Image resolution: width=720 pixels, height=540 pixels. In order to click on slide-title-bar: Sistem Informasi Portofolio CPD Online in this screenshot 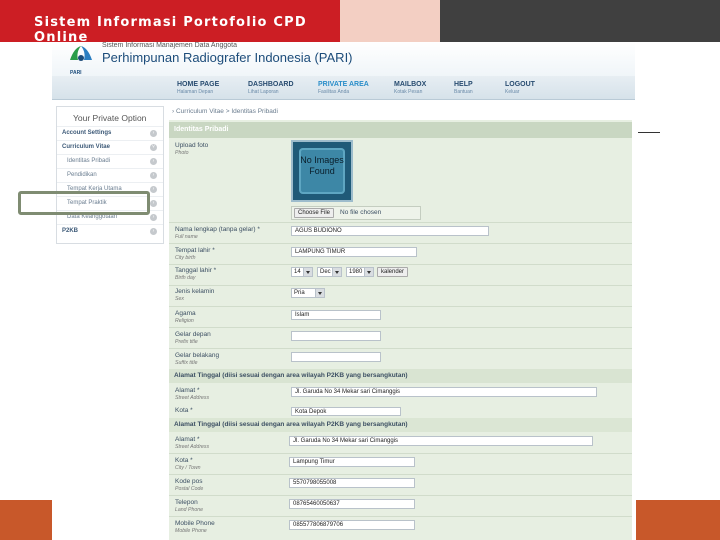, I will do `click(170, 22)`.